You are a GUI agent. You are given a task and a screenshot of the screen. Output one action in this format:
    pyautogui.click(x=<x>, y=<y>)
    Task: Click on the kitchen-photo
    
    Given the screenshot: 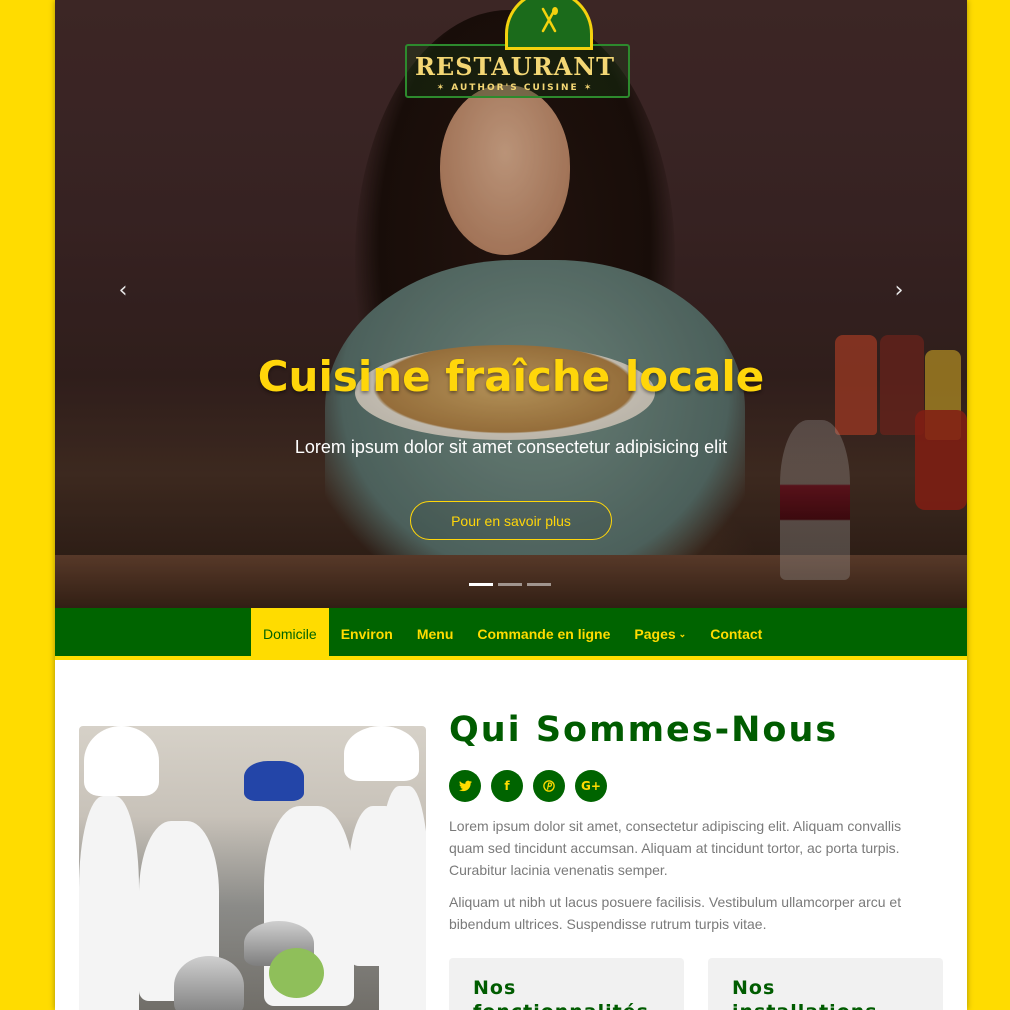 What is the action you would take?
    pyautogui.click(x=252, y=868)
    